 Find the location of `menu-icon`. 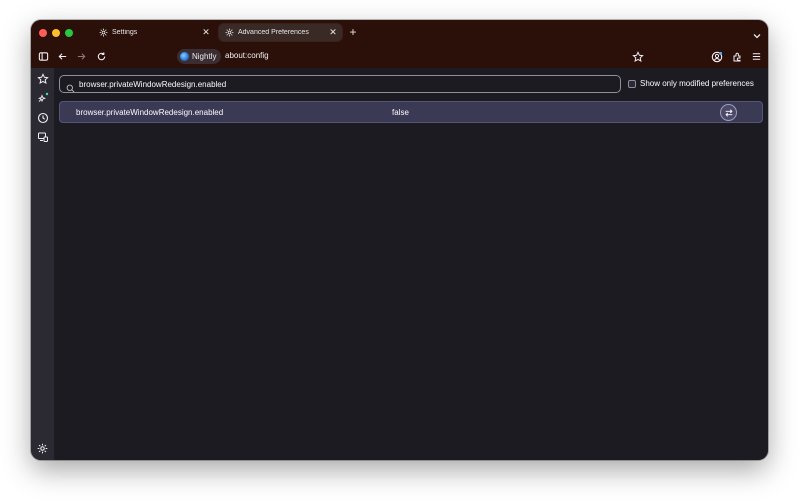

menu-icon is located at coordinates (756, 56).